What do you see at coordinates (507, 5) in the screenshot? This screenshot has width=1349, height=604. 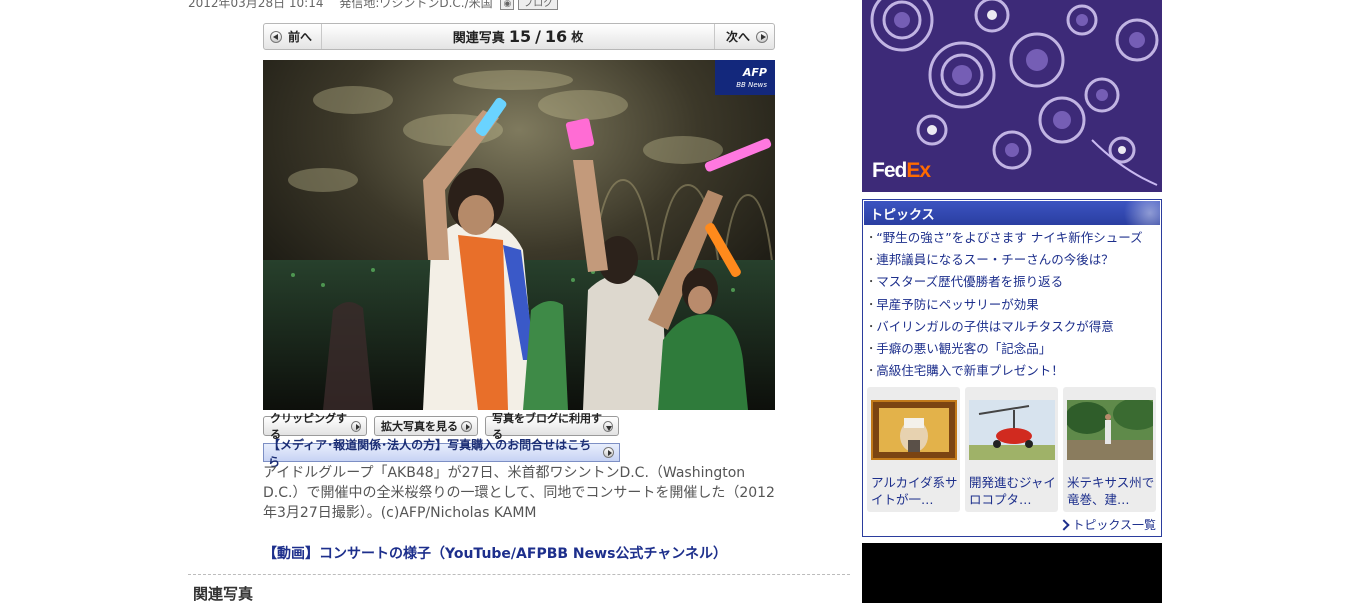 I see `globe-icon: ◉` at bounding box center [507, 5].